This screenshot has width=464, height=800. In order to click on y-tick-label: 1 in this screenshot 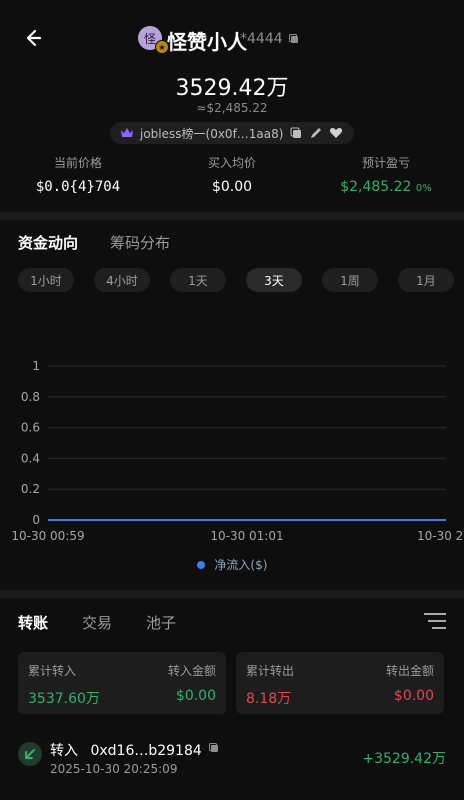, I will do `click(36, 366)`.